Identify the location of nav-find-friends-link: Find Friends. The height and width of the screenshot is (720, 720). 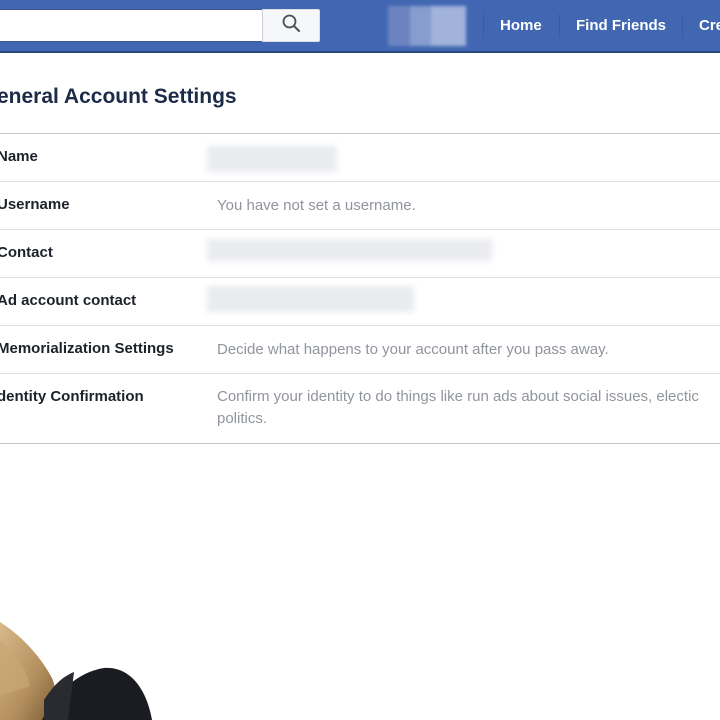
(621, 26).